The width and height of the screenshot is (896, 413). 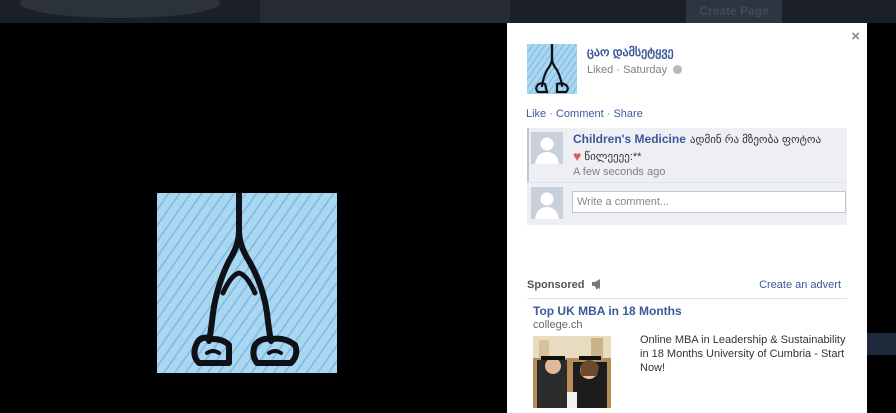 What do you see at coordinates (607, 311) in the screenshot?
I see `ad-title-link: Top UK MBA in 18 Months` at bounding box center [607, 311].